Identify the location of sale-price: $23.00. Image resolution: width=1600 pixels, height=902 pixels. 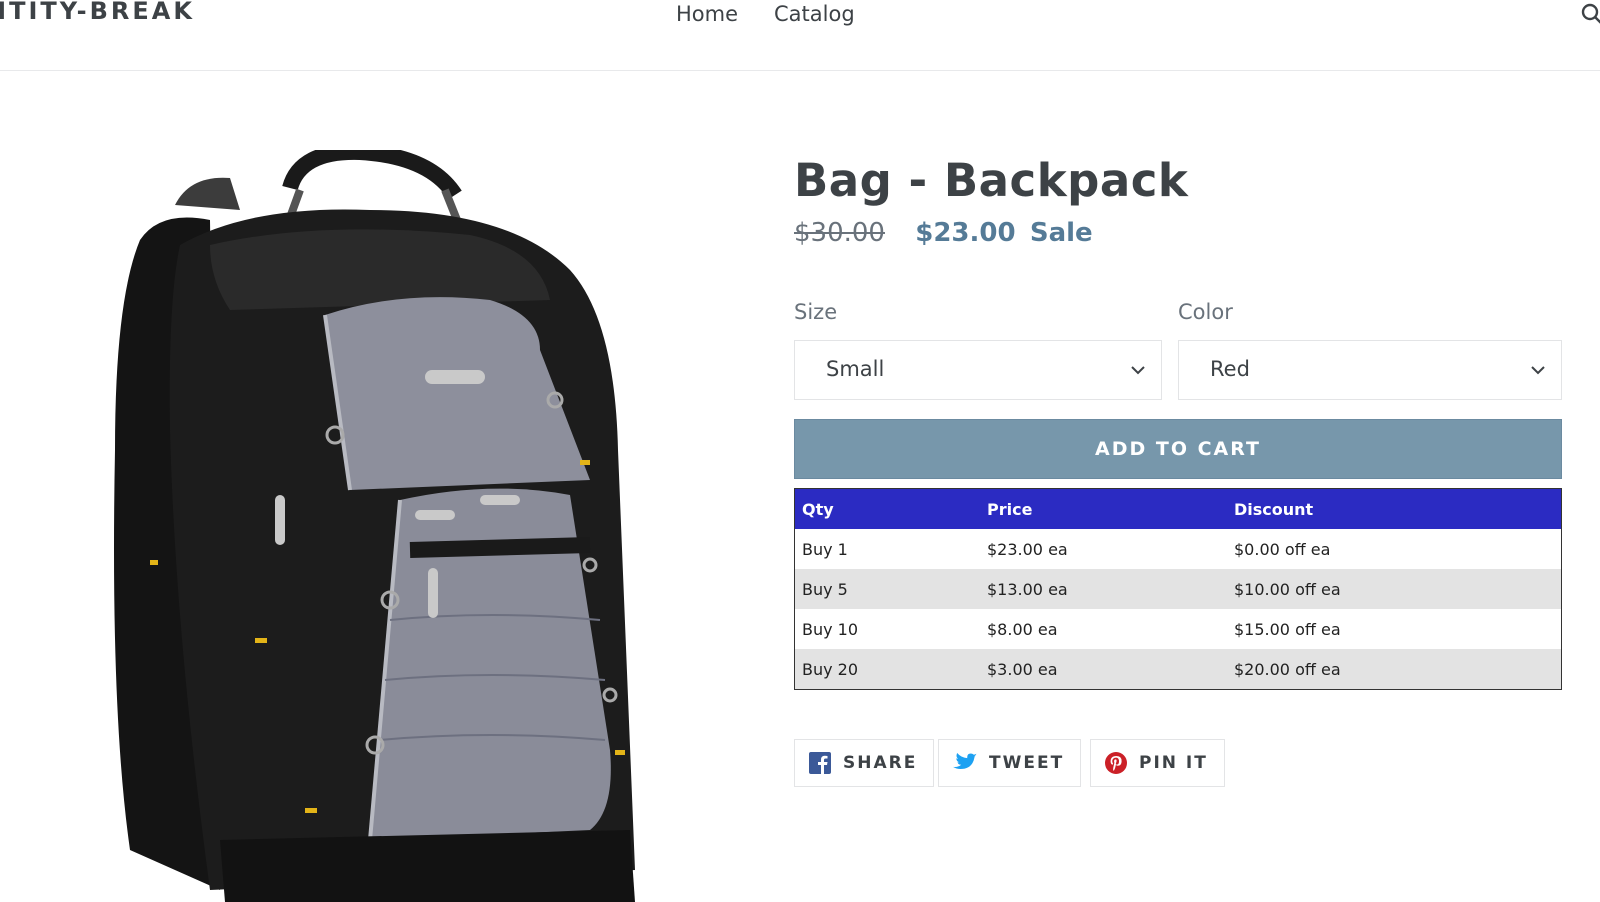
(965, 233).